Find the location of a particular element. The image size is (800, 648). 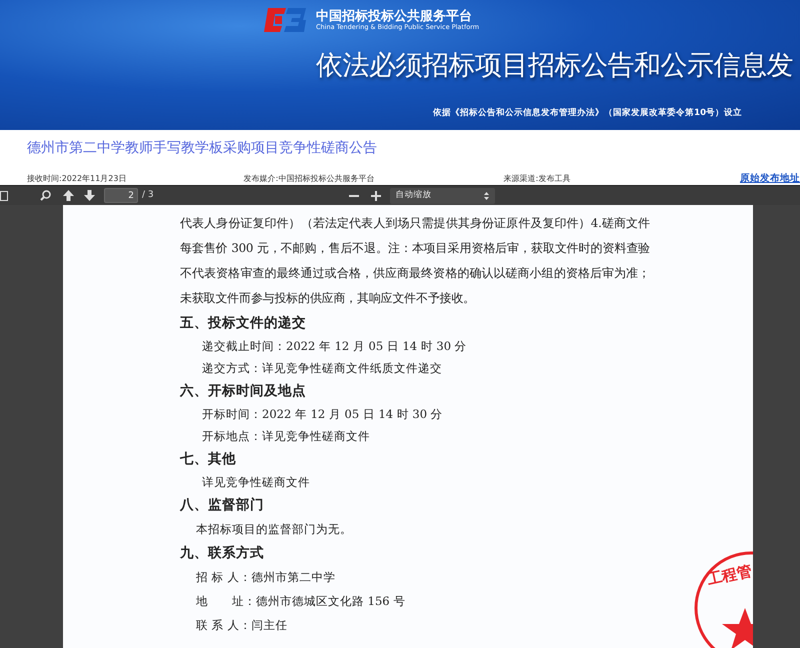

page-number-field: 2 is located at coordinates (121, 195).